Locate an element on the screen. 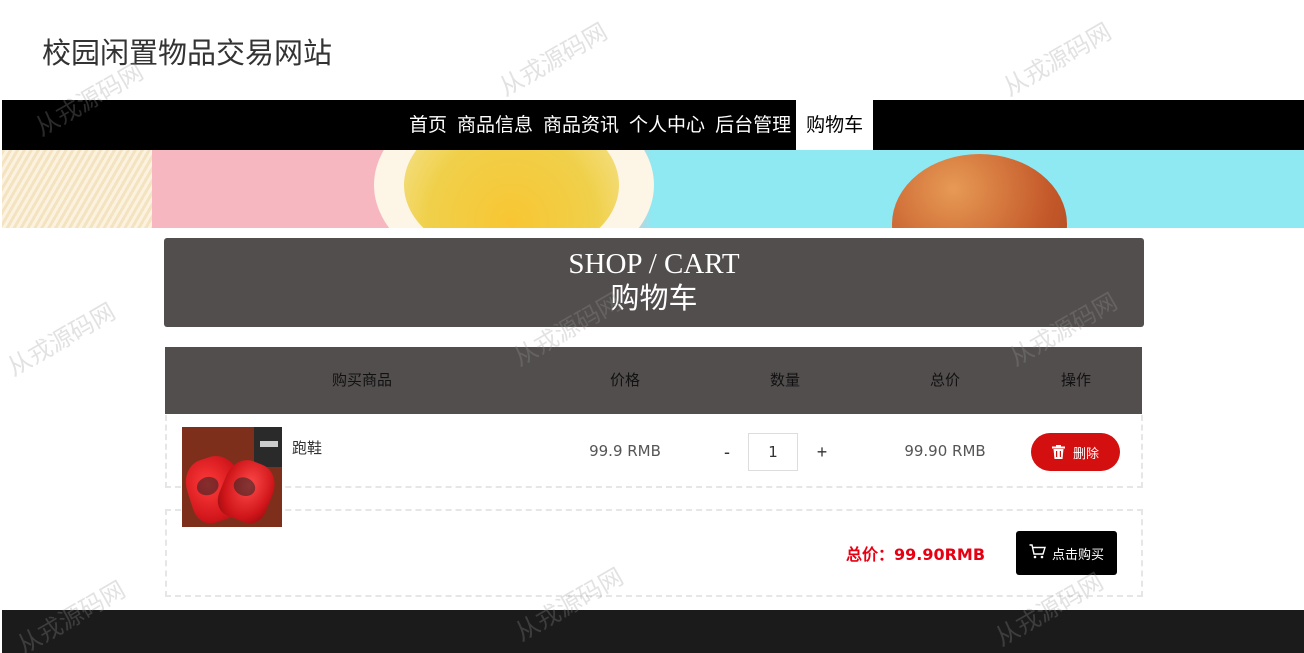  product-name: 跑鞋 is located at coordinates (307, 447).